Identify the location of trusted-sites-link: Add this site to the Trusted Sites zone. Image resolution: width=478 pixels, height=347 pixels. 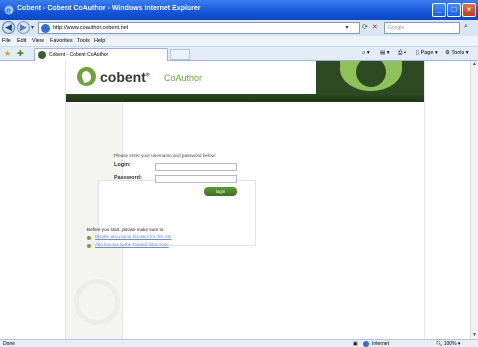
(132, 244).